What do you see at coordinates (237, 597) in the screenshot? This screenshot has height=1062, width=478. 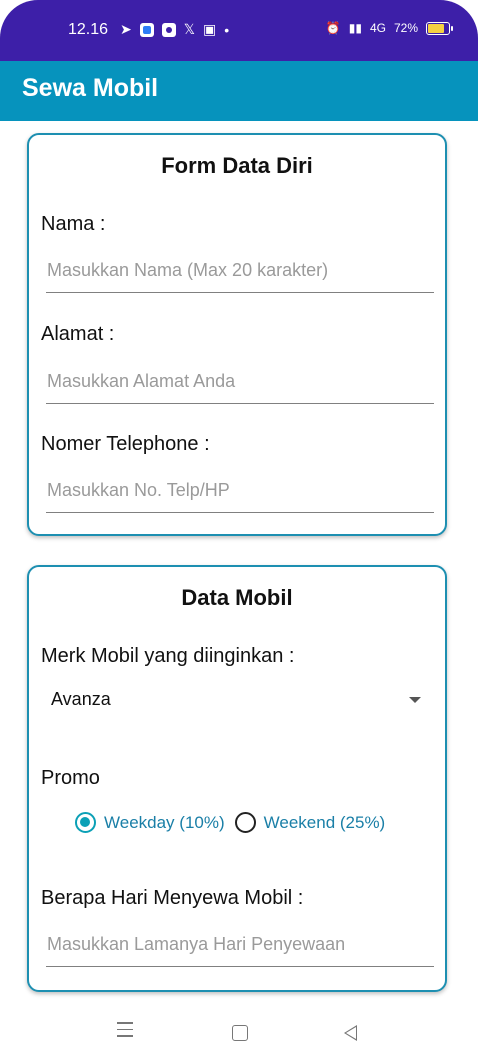 I see `data-mobil-title: Data Mobil` at bounding box center [237, 597].